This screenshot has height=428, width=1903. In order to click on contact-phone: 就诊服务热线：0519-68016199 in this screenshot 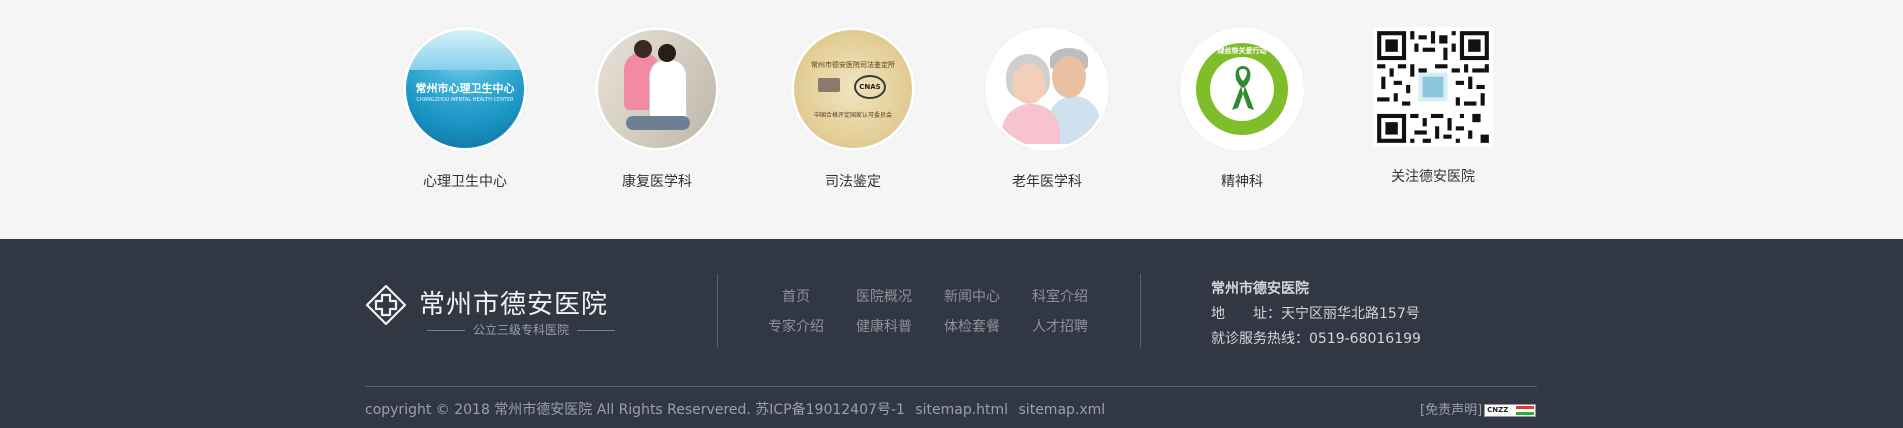, I will do `click(1316, 339)`.